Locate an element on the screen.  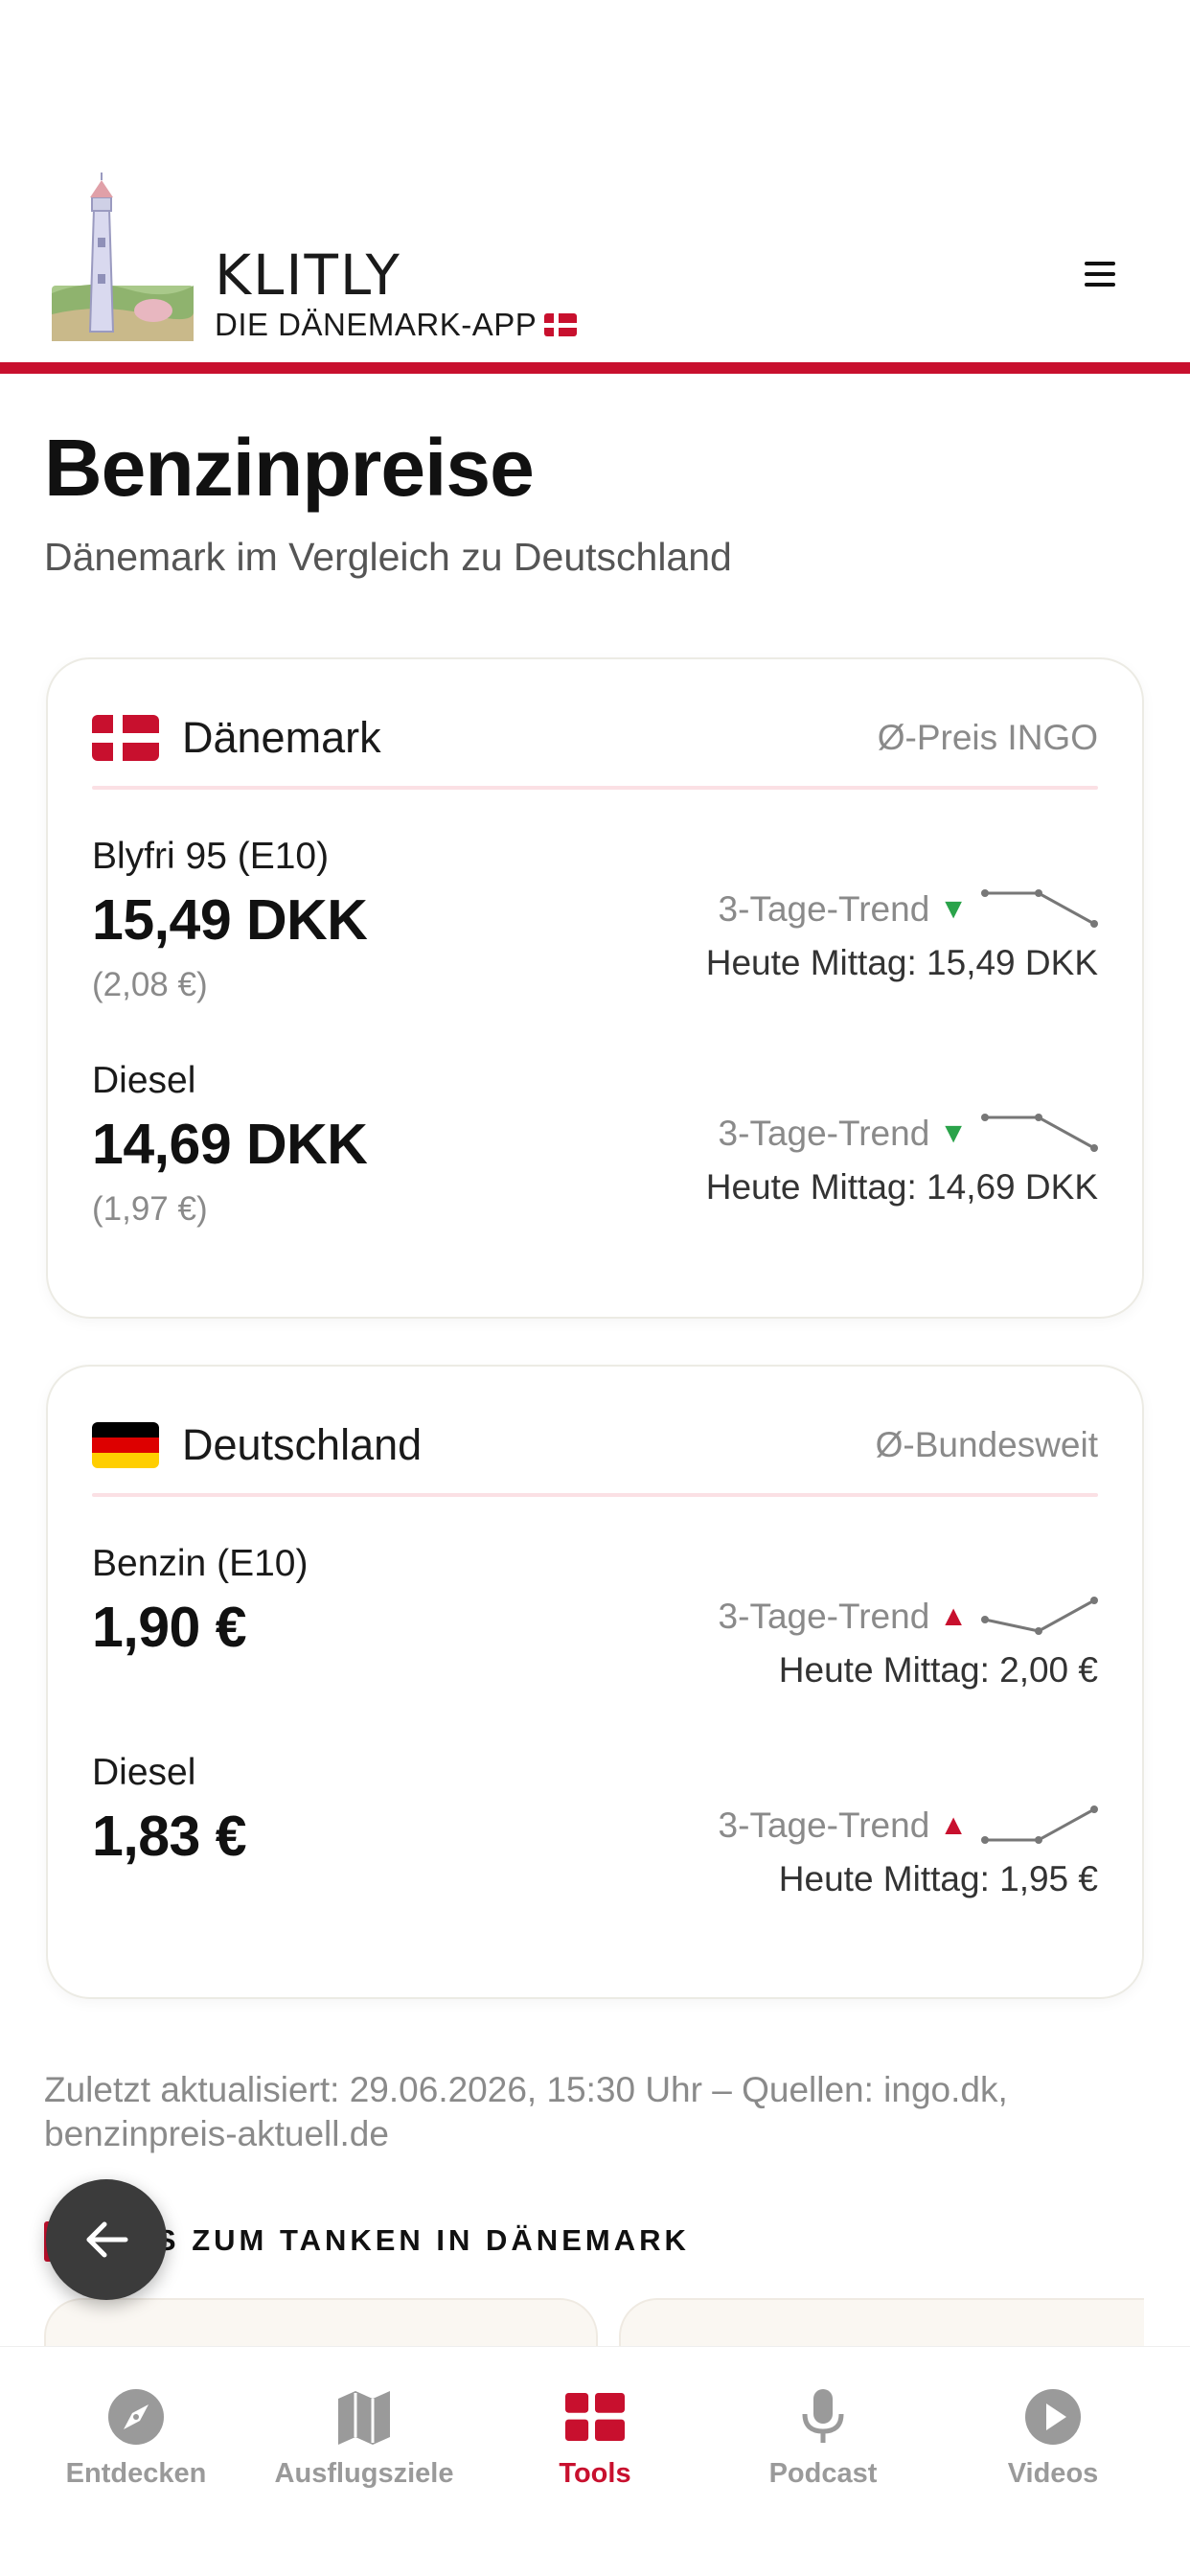
arrow-left-icon is located at coordinates (107, 2239).